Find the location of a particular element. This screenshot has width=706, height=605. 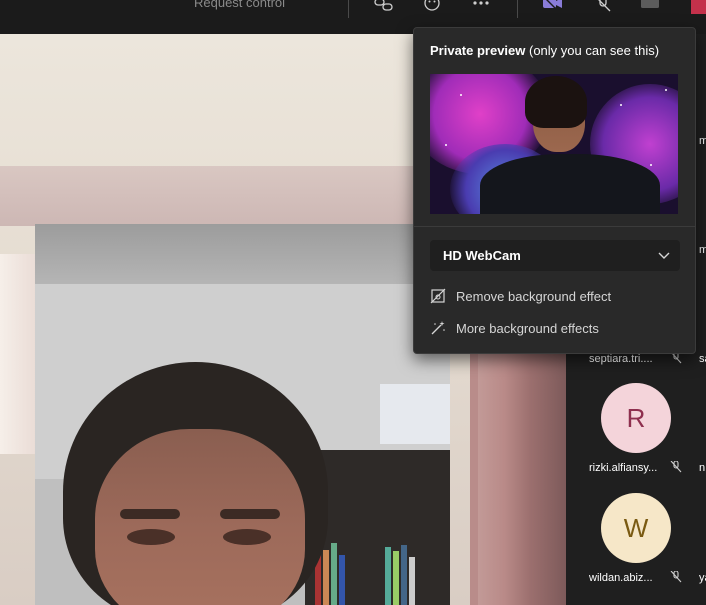

more-background-effects-item: More background effects is located at coordinates (514, 328).